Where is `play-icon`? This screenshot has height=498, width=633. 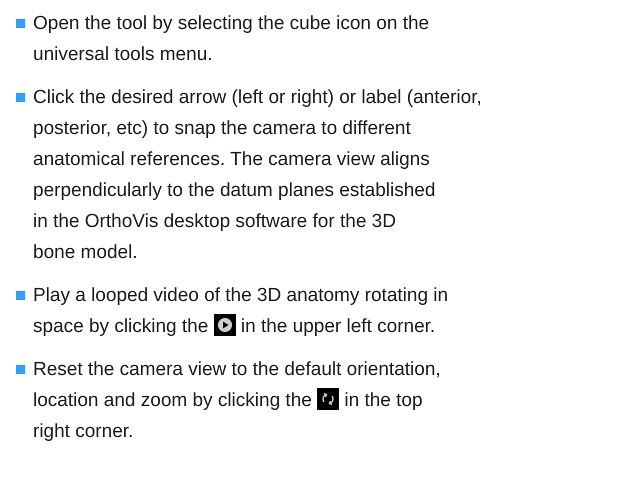
play-icon is located at coordinates (225, 325).